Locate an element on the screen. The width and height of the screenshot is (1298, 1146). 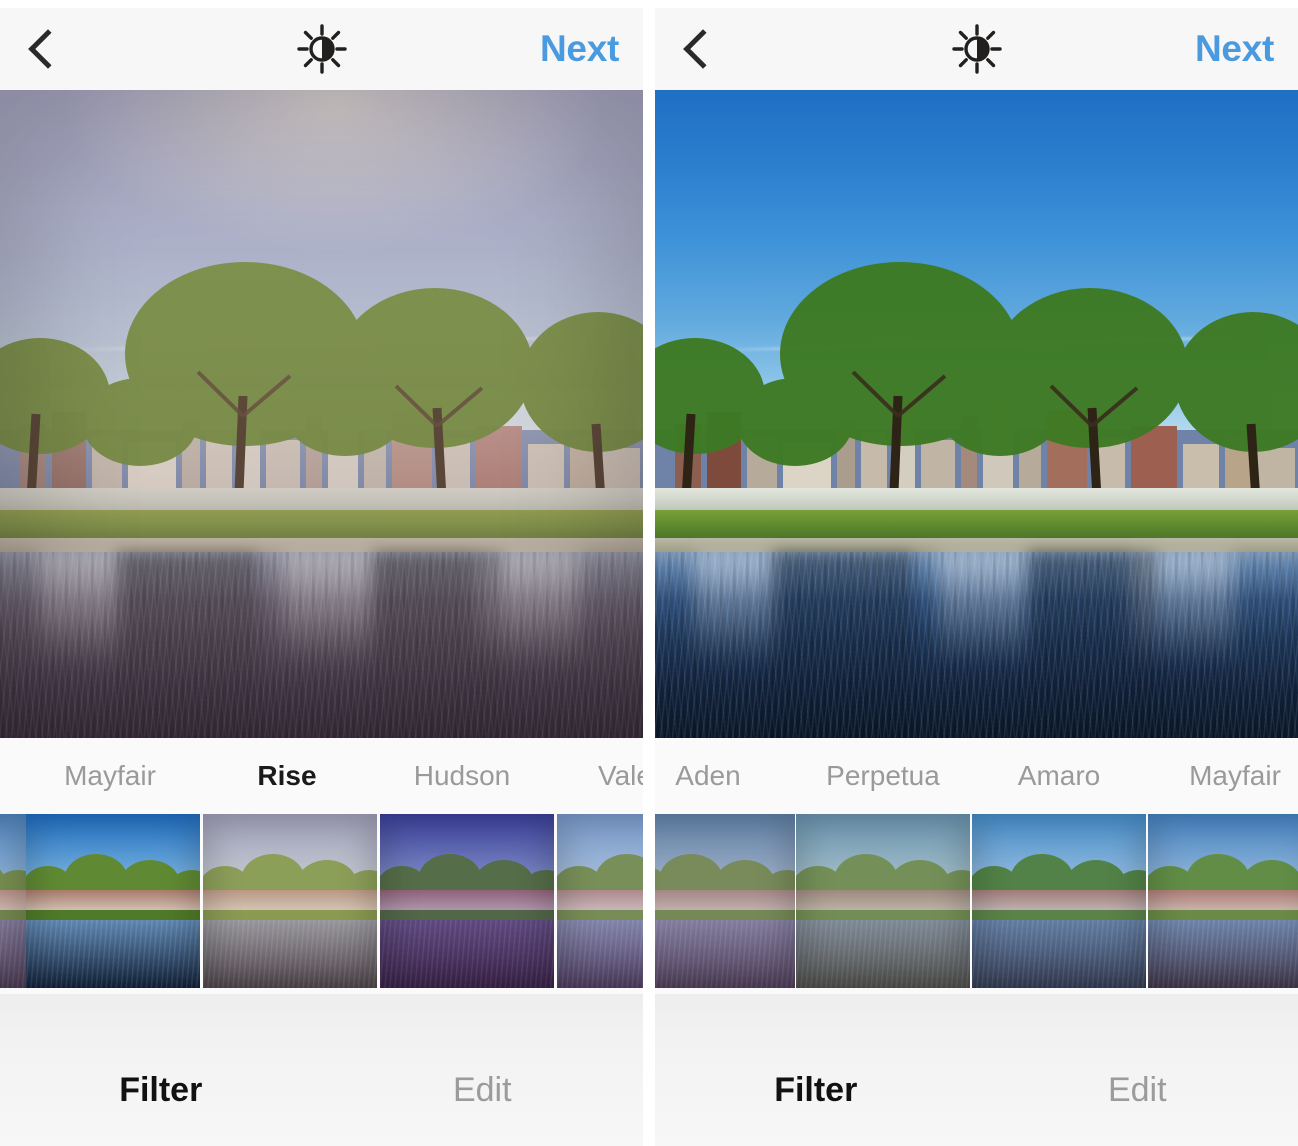
filter-name-1: Perpetua is located at coordinates (883, 776).